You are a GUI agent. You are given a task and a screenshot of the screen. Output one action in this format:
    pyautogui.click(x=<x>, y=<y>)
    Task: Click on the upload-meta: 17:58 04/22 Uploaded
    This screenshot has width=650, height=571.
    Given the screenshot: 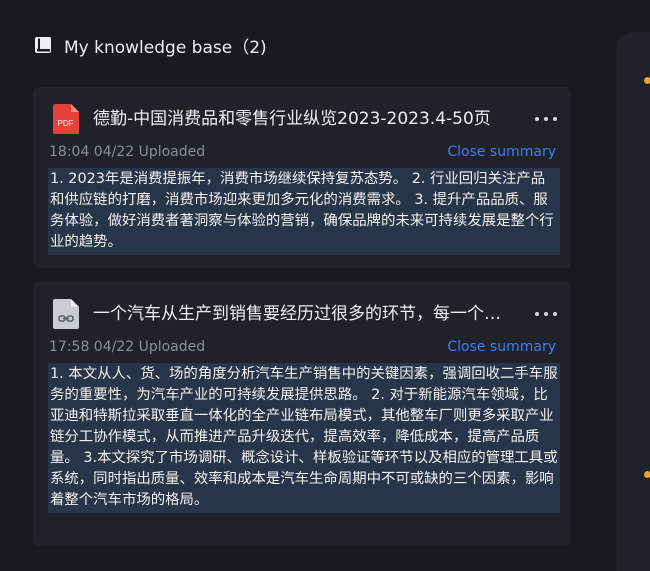 What is the action you would take?
    pyautogui.click(x=127, y=347)
    